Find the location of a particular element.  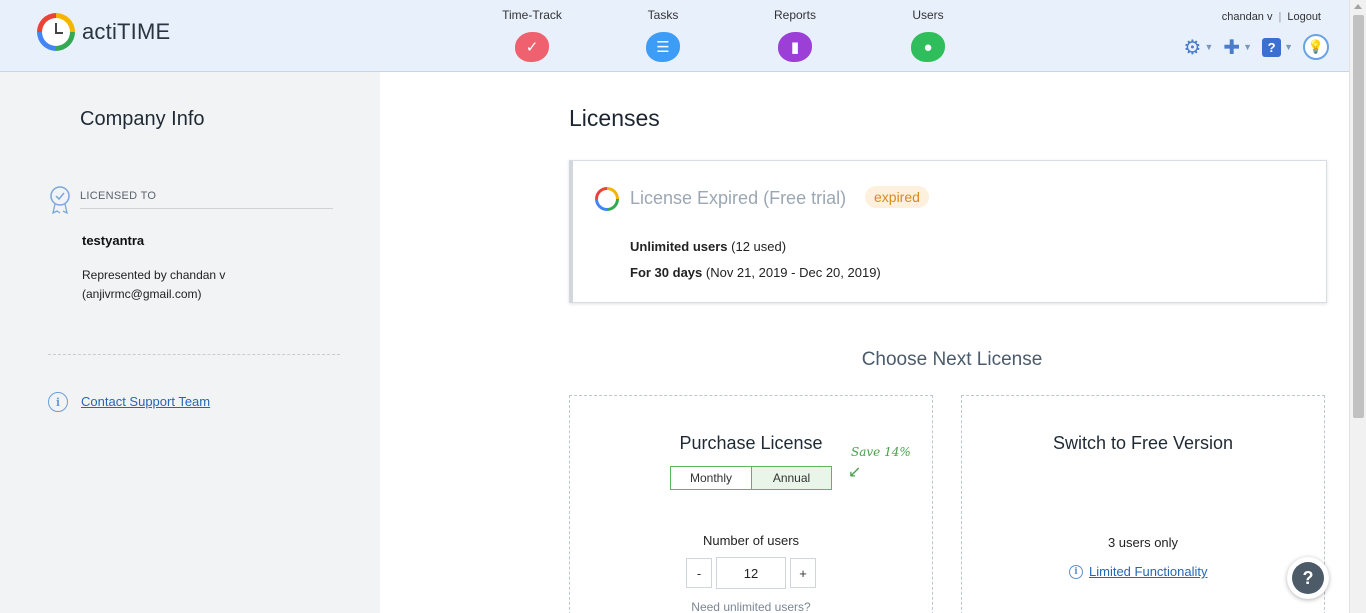

list-icon: ☰ is located at coordinates (663, 47).